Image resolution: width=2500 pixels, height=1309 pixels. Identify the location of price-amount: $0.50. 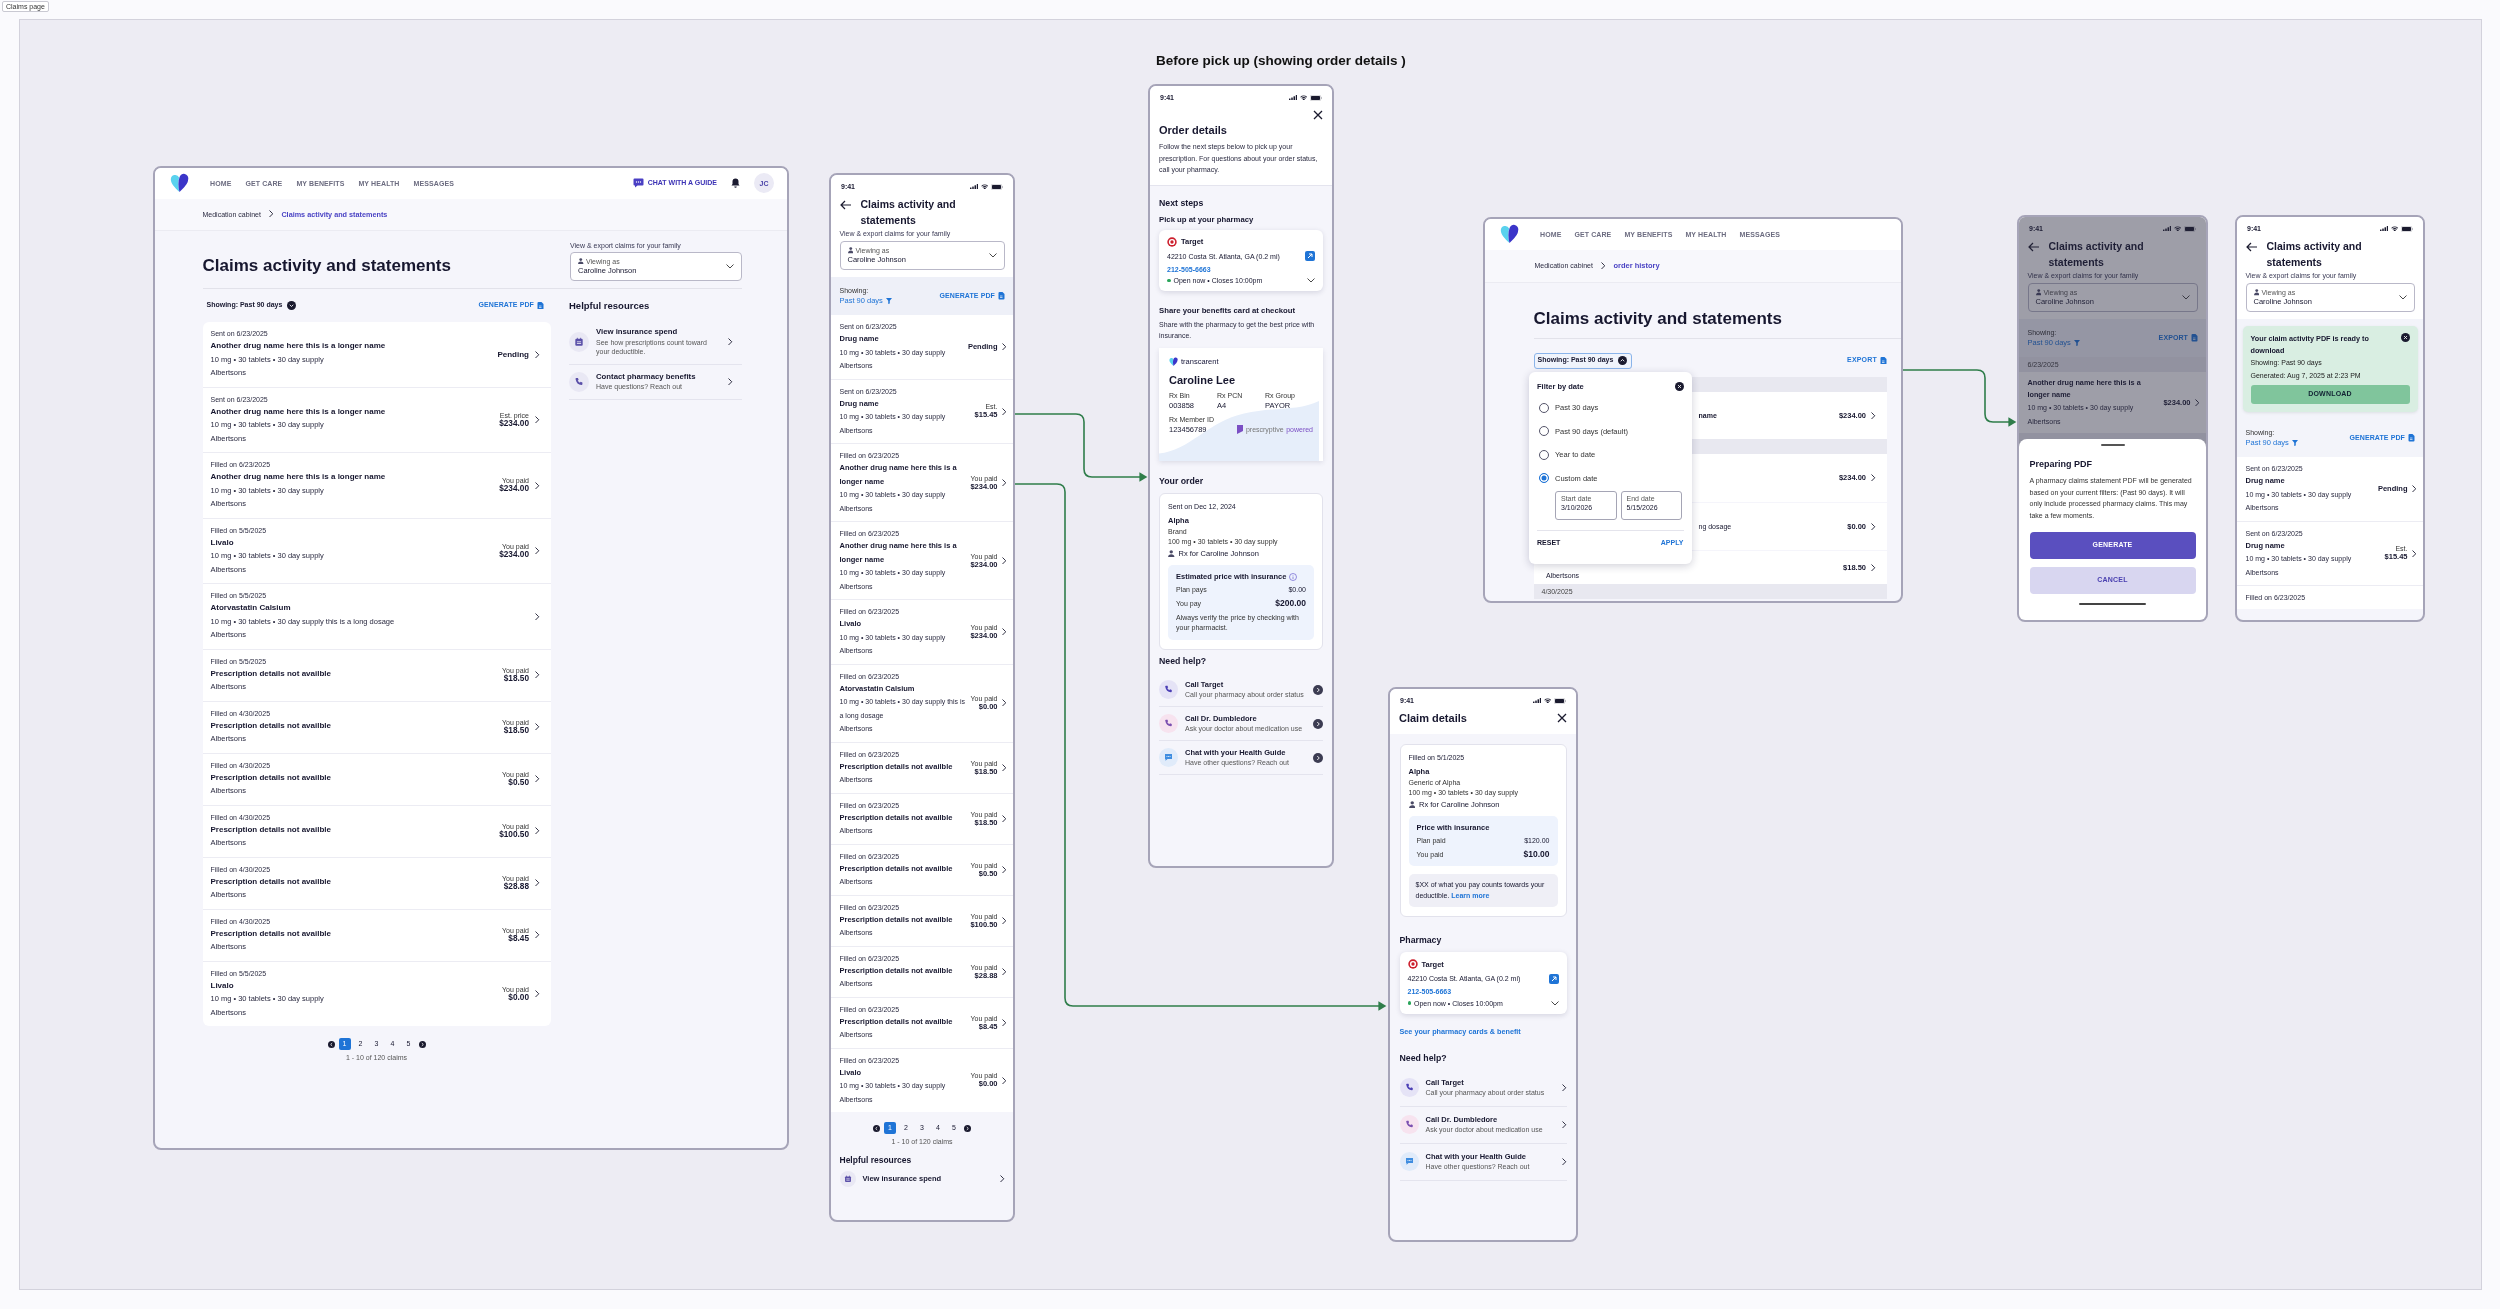
(518, 782).